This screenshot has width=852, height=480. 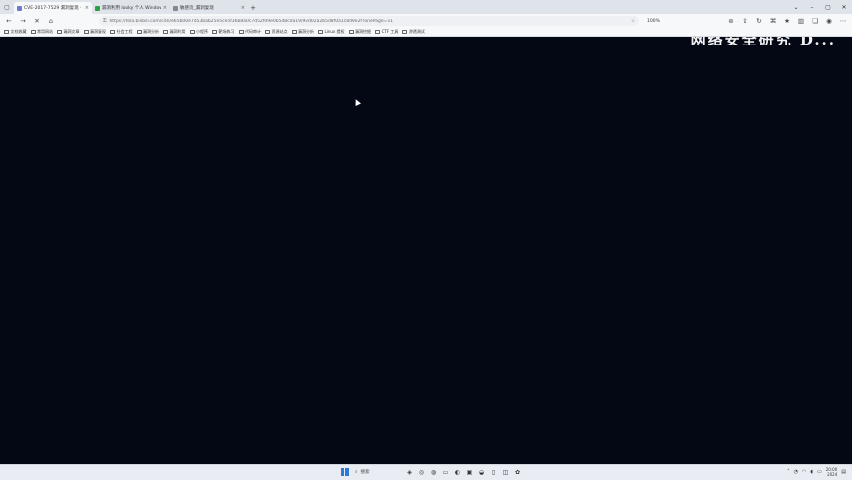 I want to click on favorites-icon: ★, so click(x=787, y=21).